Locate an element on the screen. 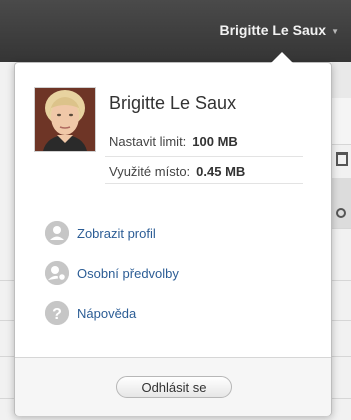 The width and height of the screenshot is (351, 420). user-icon is located at coordinates (57, 233).